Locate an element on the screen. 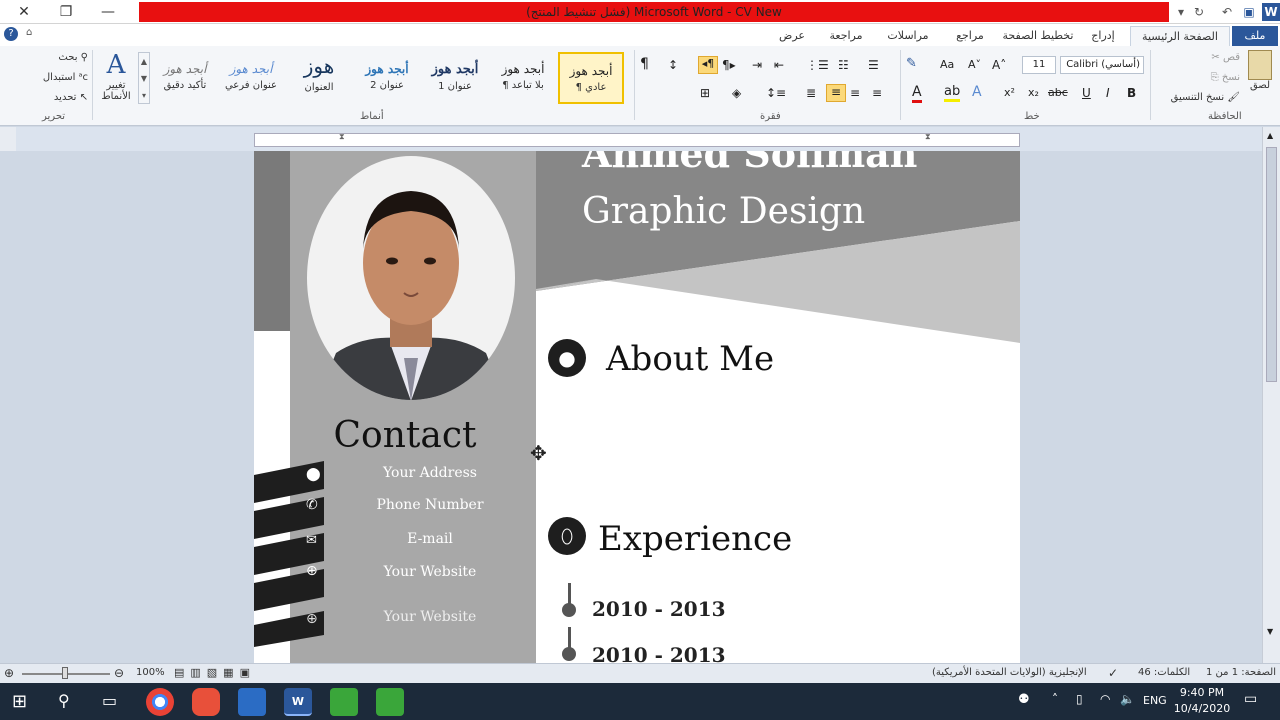 Image resolution: width=1280 pixels, height=720 pixels. font-name-select: Calibri (أساسي) is located at coordinates (1102, 65).